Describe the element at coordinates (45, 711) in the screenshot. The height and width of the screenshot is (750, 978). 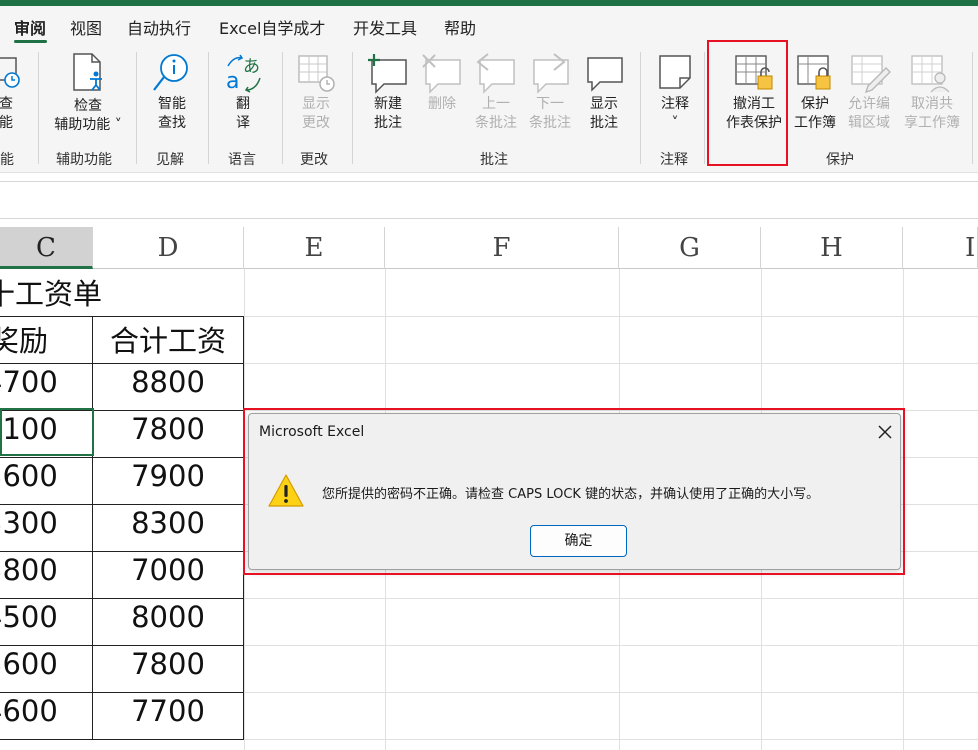
I see `table-cell: 4600` at that location.